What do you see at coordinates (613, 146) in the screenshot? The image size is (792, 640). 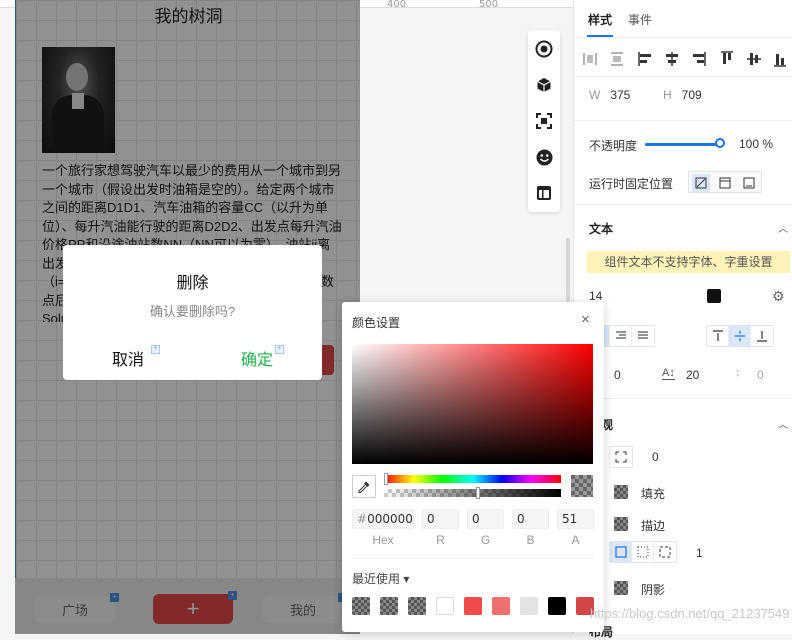 I see `opacity-label: 不透明度` at bounding box center [613, 146].